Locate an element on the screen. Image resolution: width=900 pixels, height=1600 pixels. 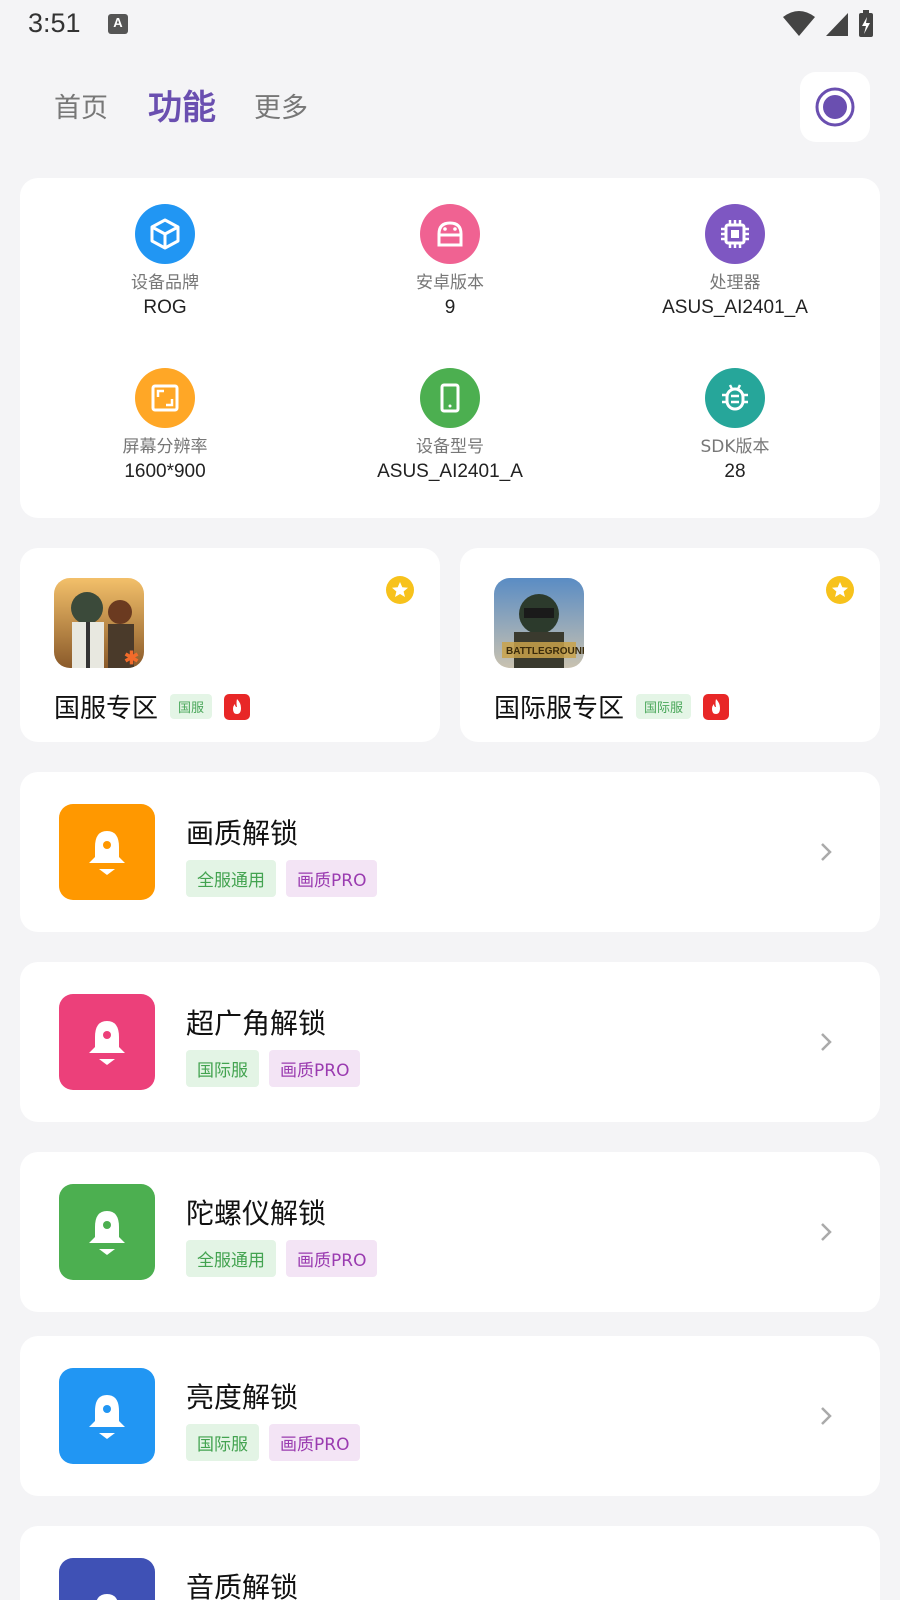
record-icon is located at coordinates (835, 107).